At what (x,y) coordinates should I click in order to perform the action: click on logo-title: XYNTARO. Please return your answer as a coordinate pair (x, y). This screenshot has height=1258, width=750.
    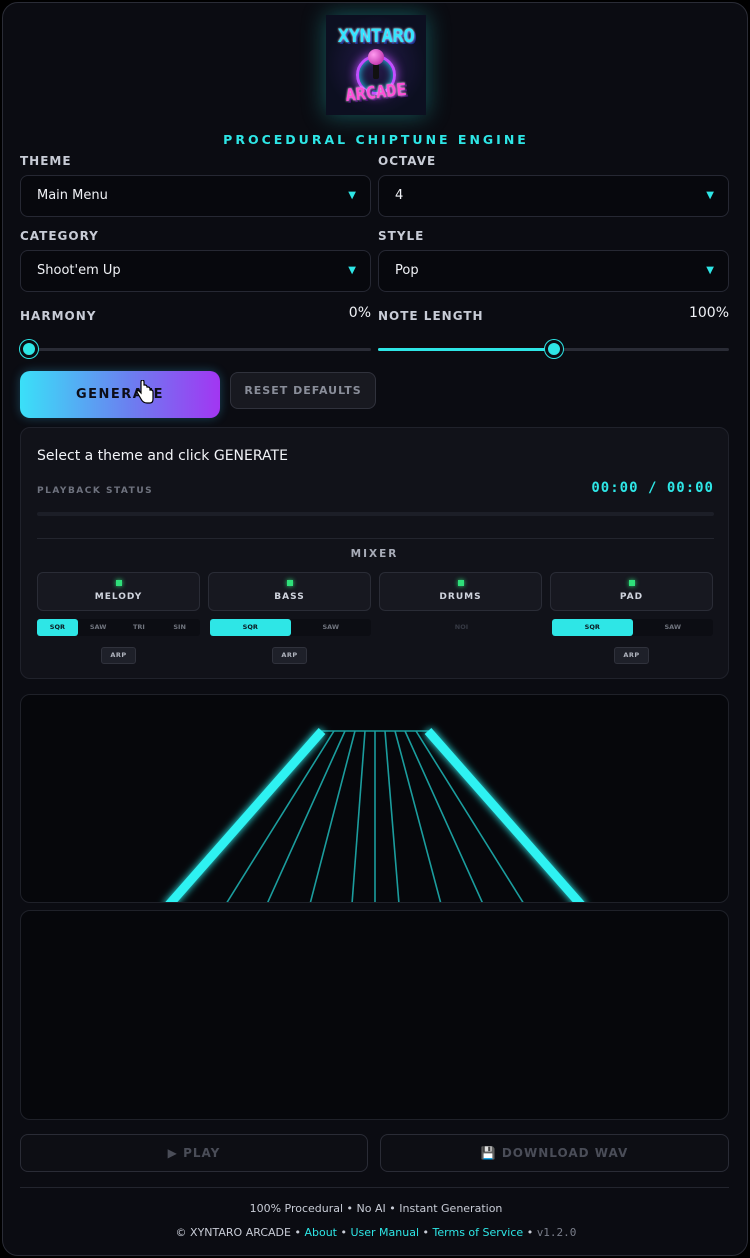
    Looking at the image, I should click on (376, 36).